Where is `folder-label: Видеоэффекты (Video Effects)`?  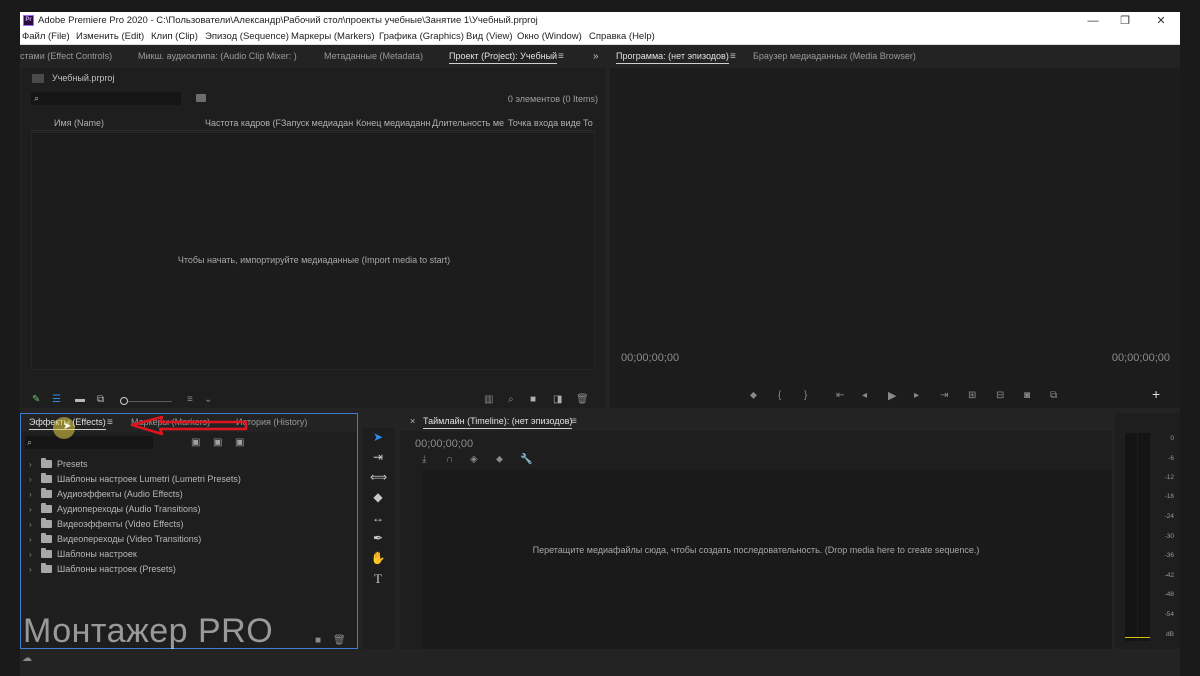 folder-label: Видеоэффекты (Video Effects) is located at coordinates (120, 524).